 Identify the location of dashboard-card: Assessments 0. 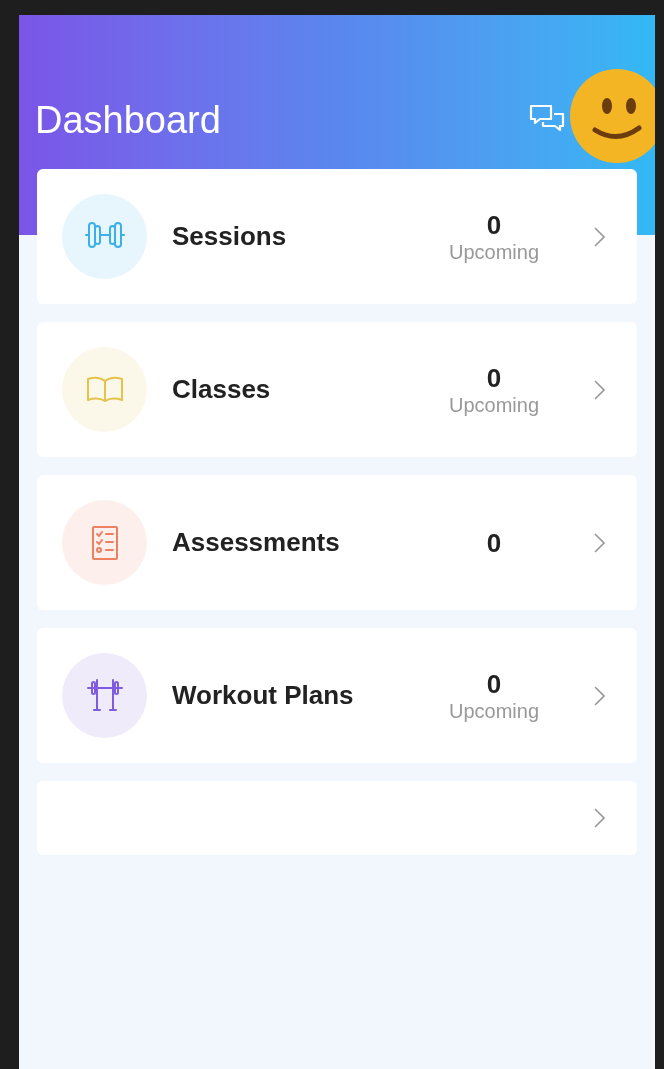
(337, 542).